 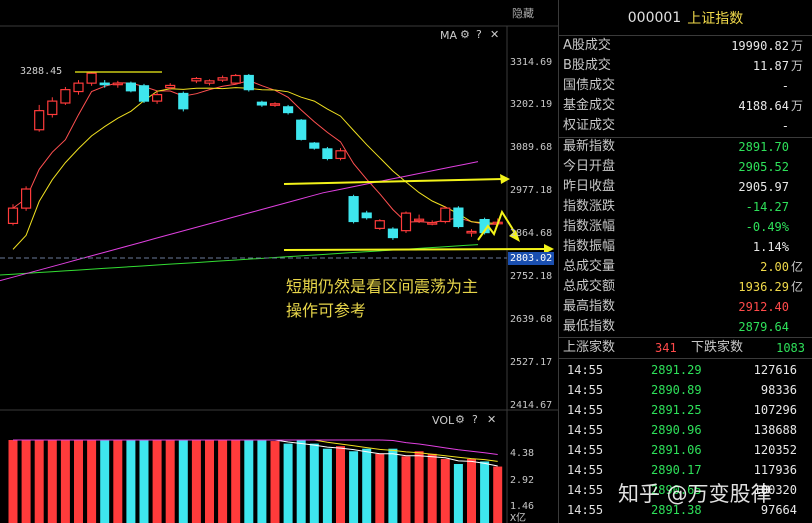 I want to click on stat-row: 最高指数 2912.40, so click(x=682, y=307).